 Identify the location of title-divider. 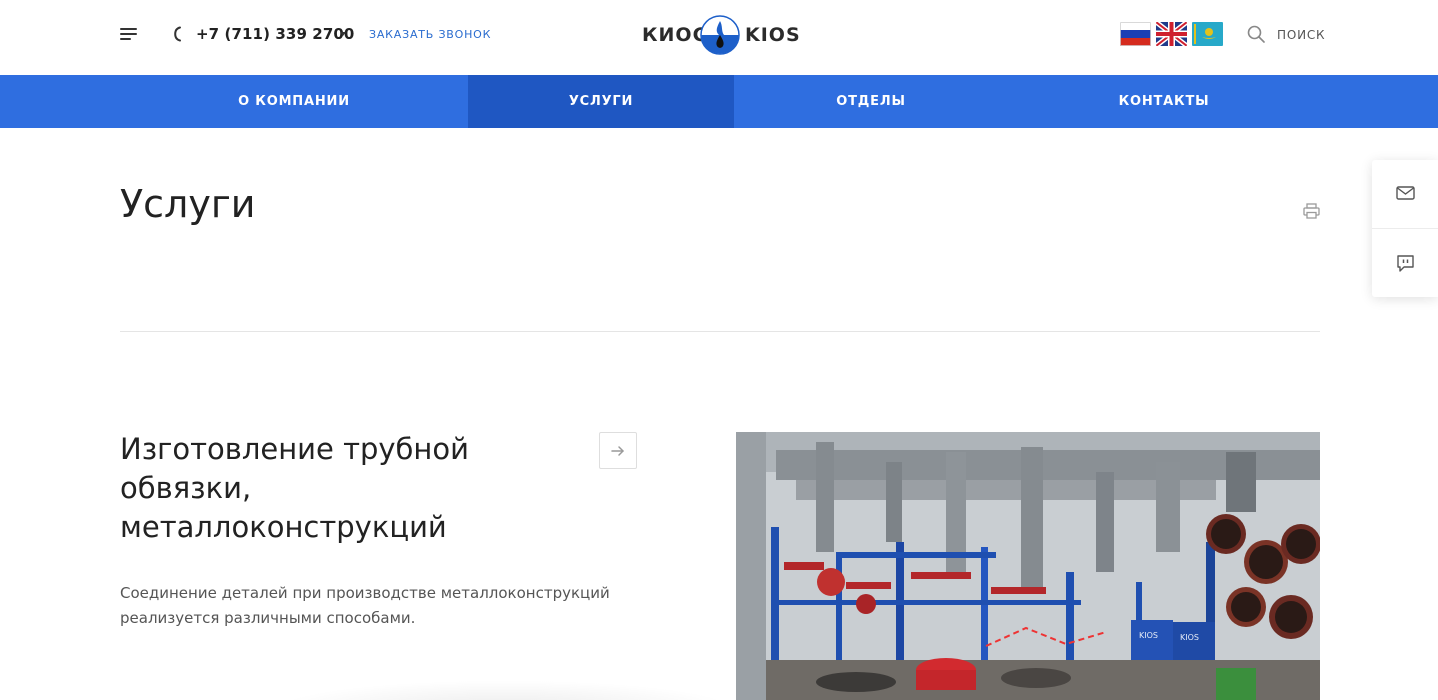
(720, 331).